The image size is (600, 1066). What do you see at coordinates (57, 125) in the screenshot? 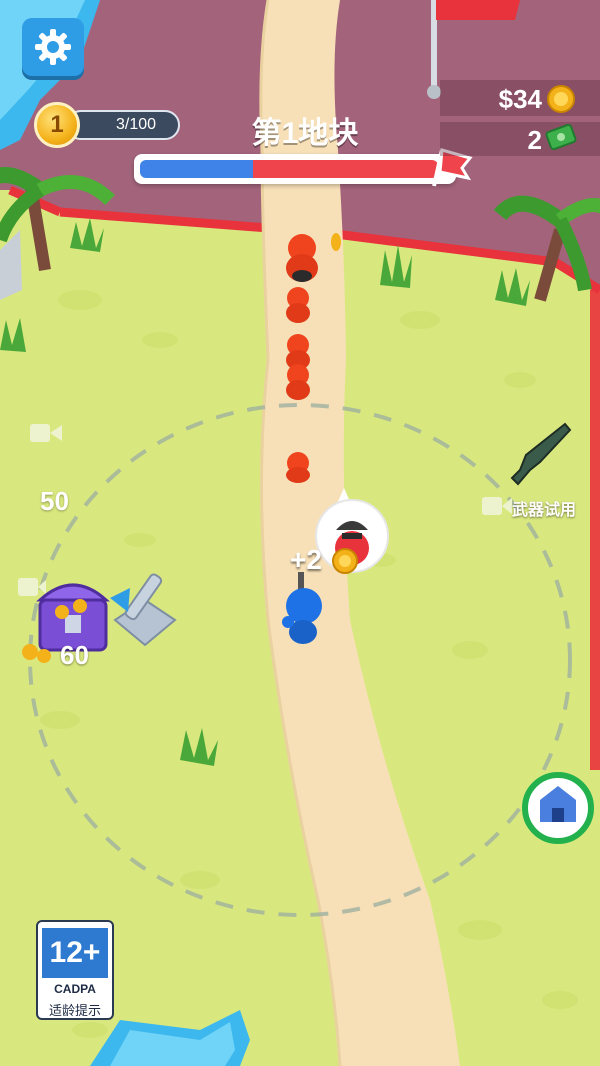
I see `level-badge: 1` at bounding box center [57, 125].